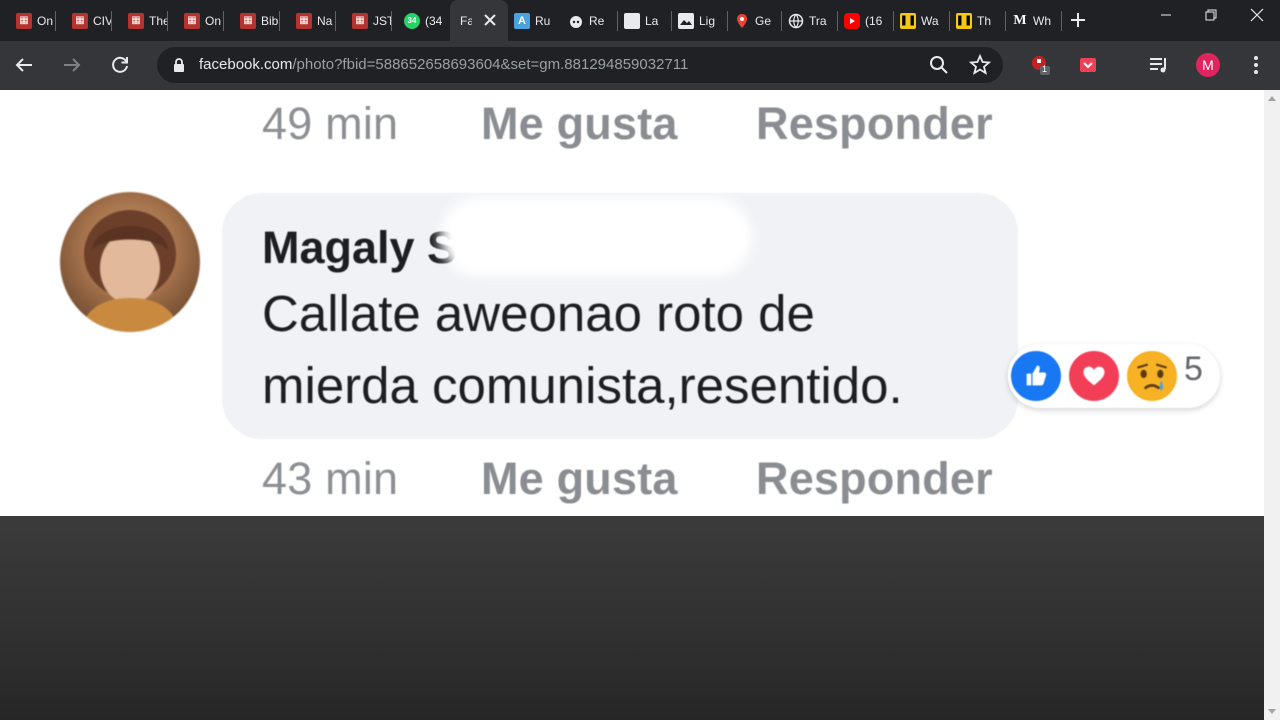 The height and width of the screenshot is (720, 1280). I want to click on sad-reaction-icon, so click(1152, 376).